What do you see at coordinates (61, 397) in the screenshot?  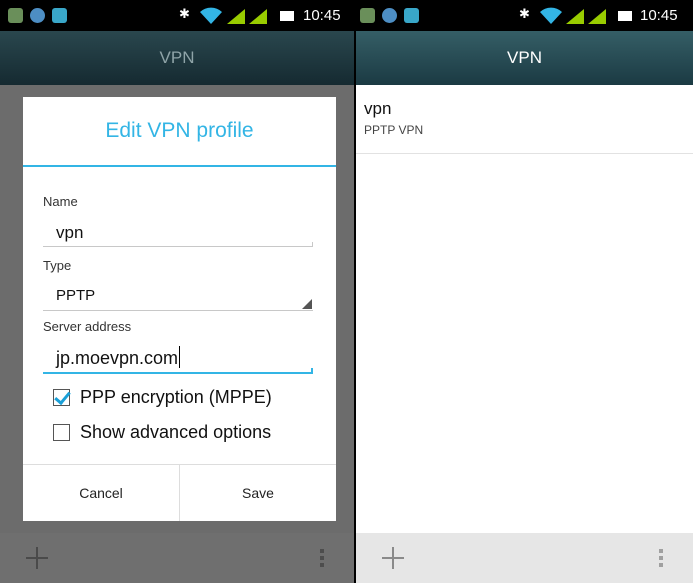 I see `ppp-encryption-checkbox` at bounding box center [61, 397].